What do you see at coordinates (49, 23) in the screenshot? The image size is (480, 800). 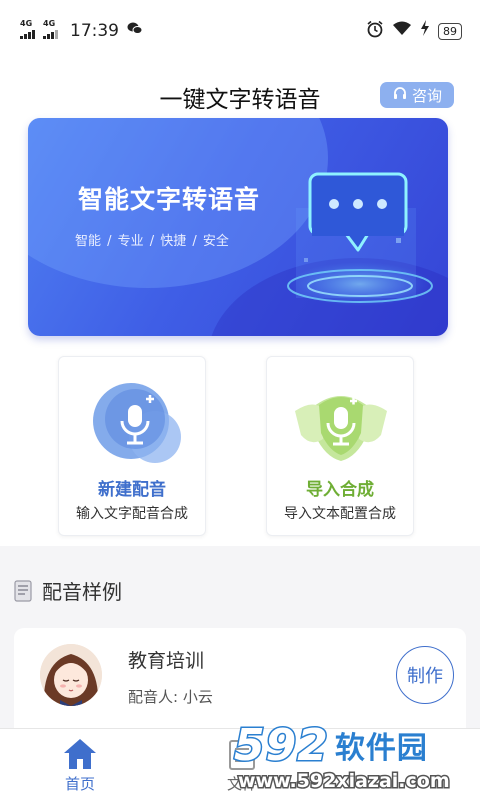 I see `network-type-2: 4G` at bounding box center [49, 23].